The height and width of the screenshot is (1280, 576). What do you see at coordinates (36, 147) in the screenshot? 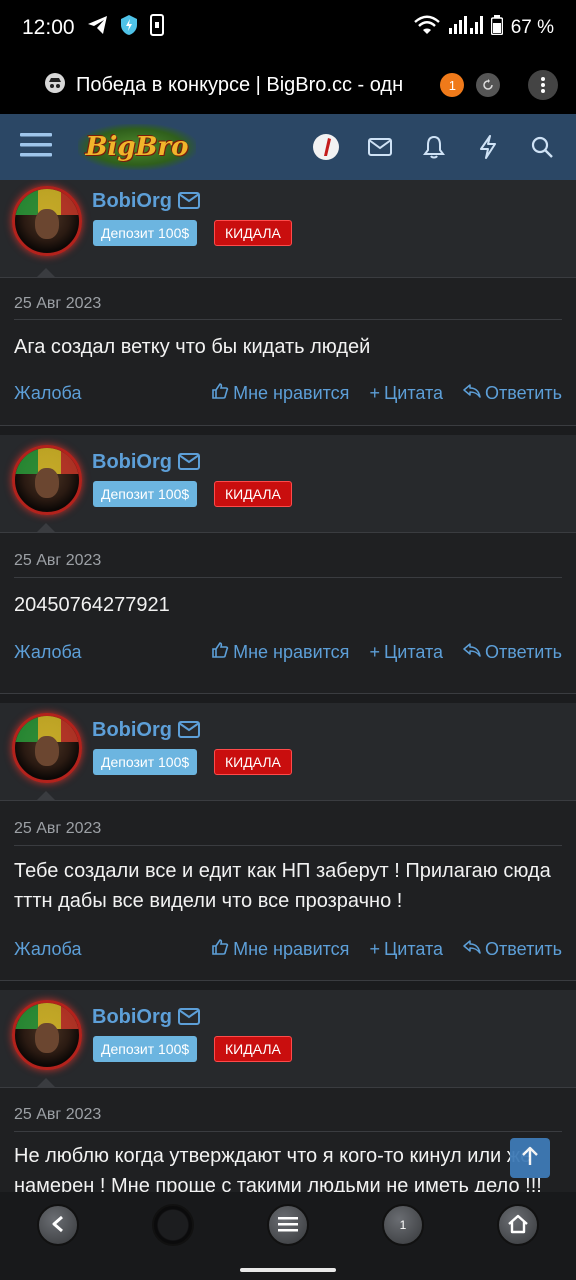
I see `hamburger-menu-icon` at bounding box center [36, 147].